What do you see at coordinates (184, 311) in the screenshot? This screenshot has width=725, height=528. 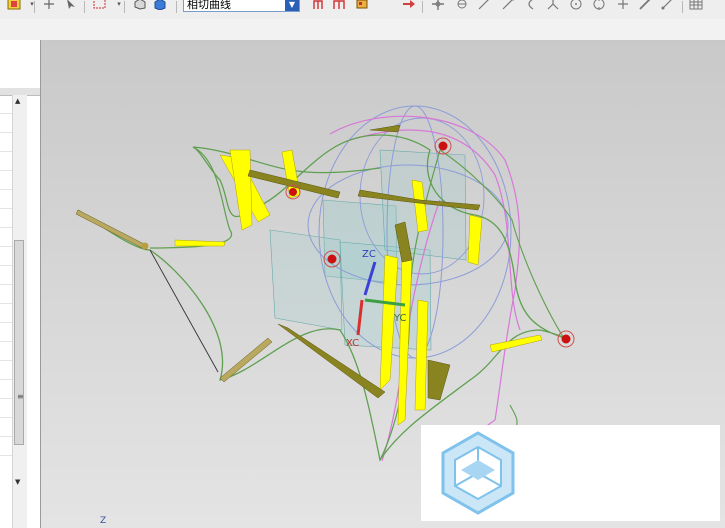 I see `black-line` at bounding box center [184, 311].